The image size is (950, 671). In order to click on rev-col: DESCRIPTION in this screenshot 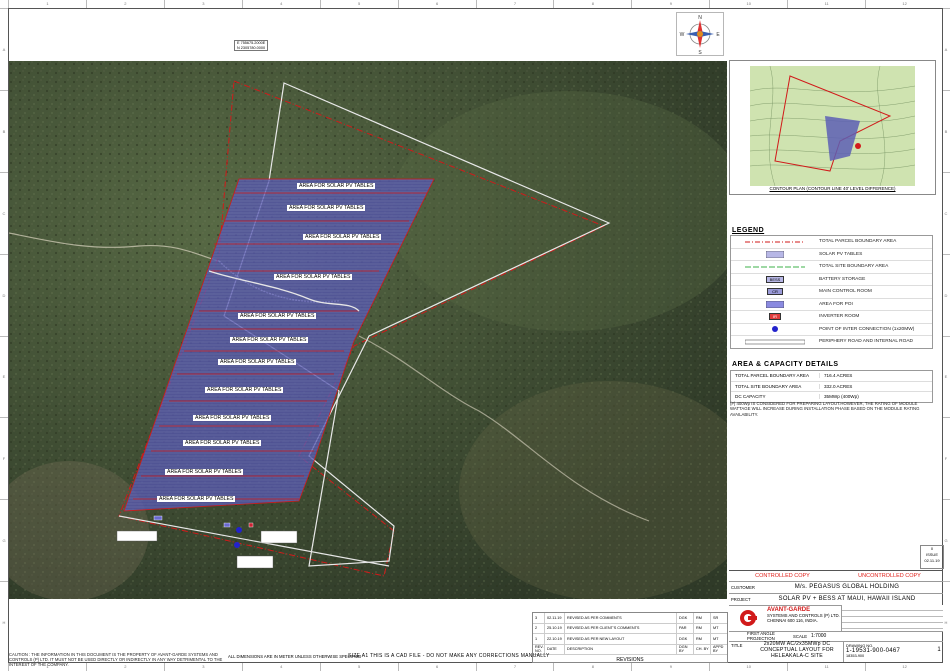, I will do `click(621, 649)`.